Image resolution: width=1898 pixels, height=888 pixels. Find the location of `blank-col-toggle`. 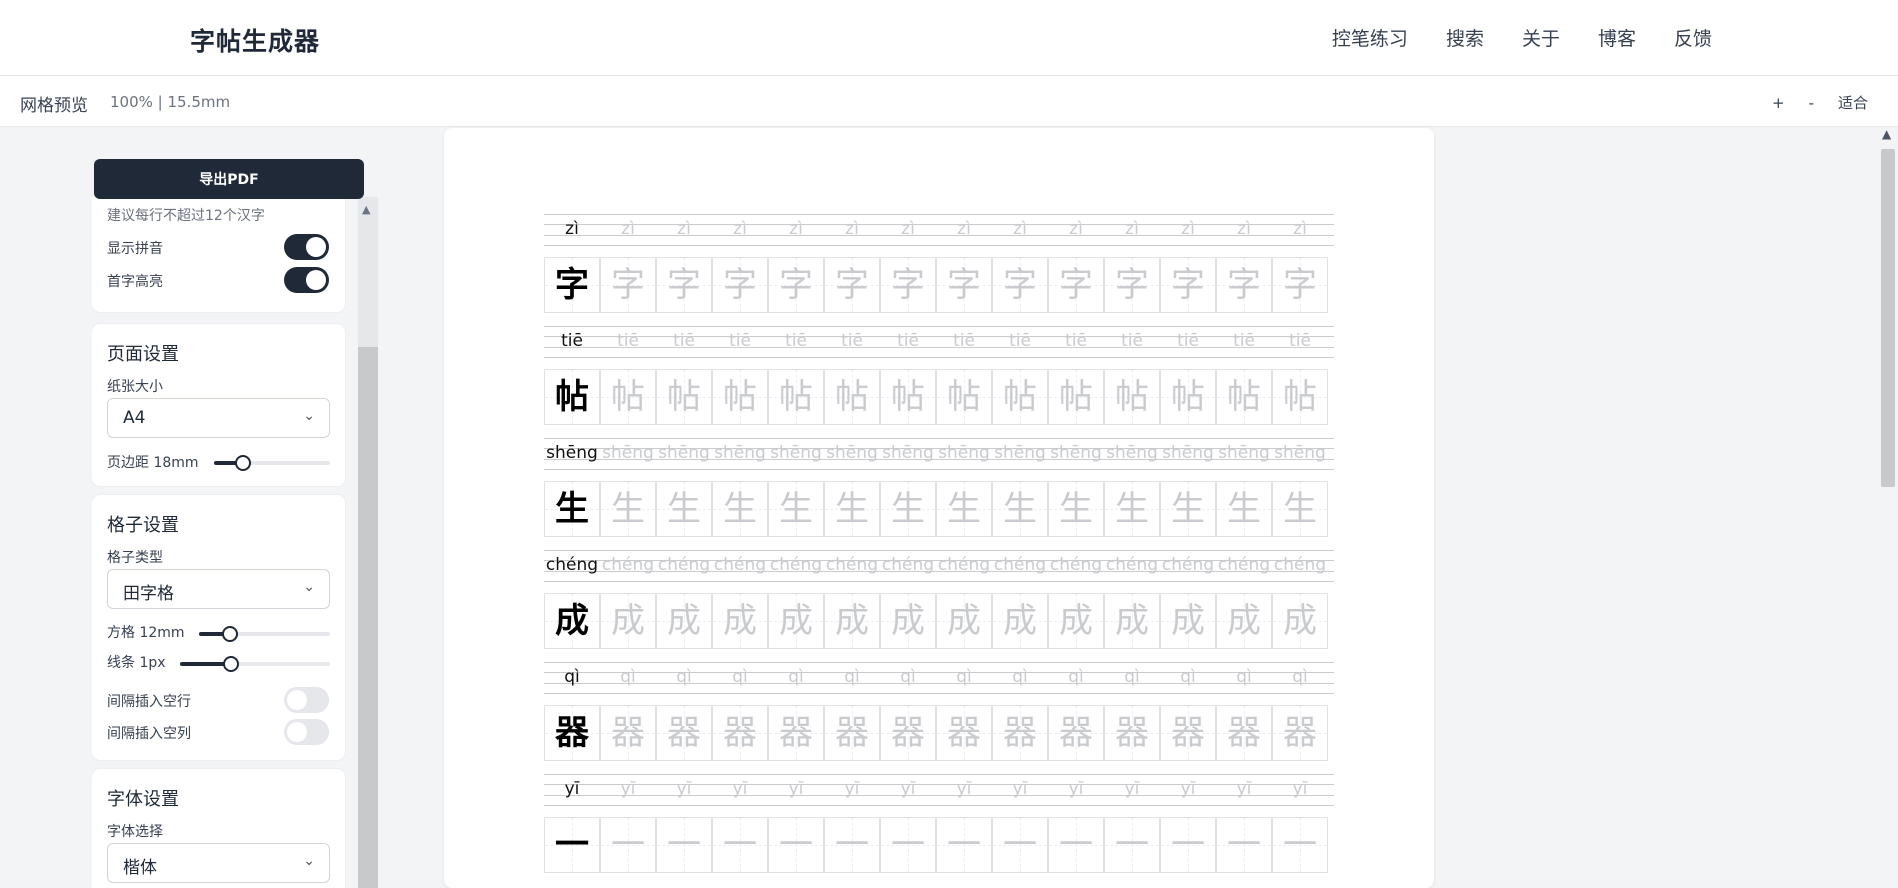

blank-col-toggle is located at coordinates (306, 732).